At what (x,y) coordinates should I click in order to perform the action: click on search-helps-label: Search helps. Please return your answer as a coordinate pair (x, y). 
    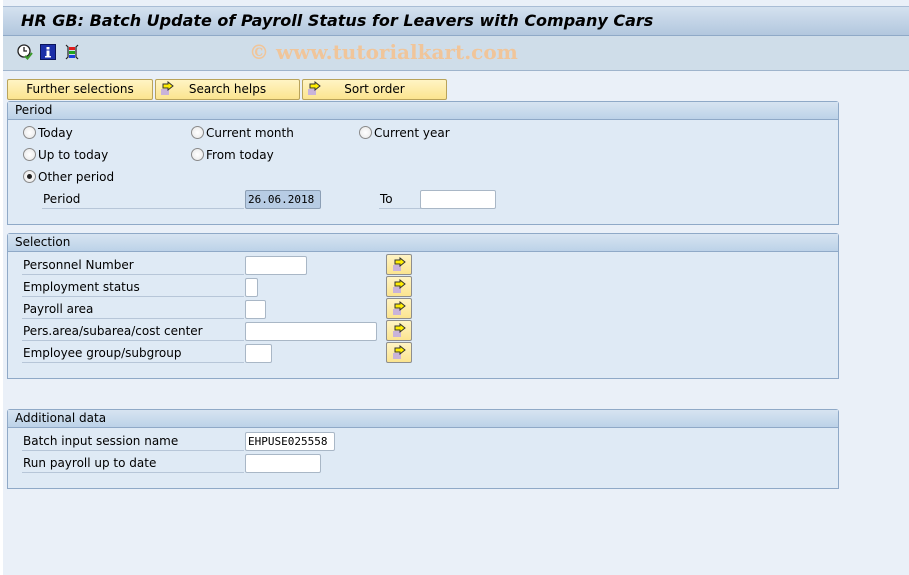
    Looking at the image, I should click on (227, 89).